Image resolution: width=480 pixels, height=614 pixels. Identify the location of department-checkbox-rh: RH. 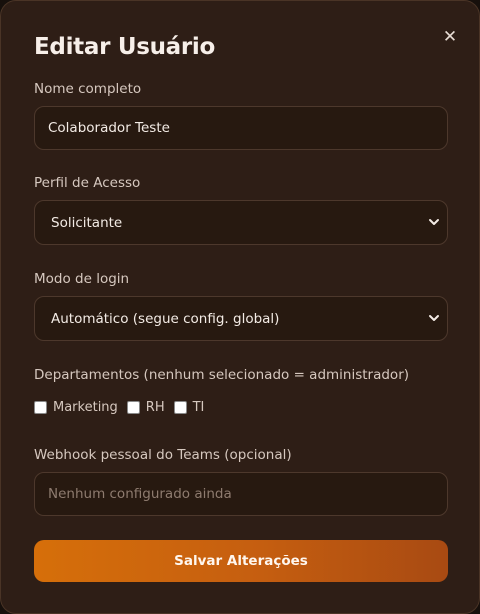
(145, 407).